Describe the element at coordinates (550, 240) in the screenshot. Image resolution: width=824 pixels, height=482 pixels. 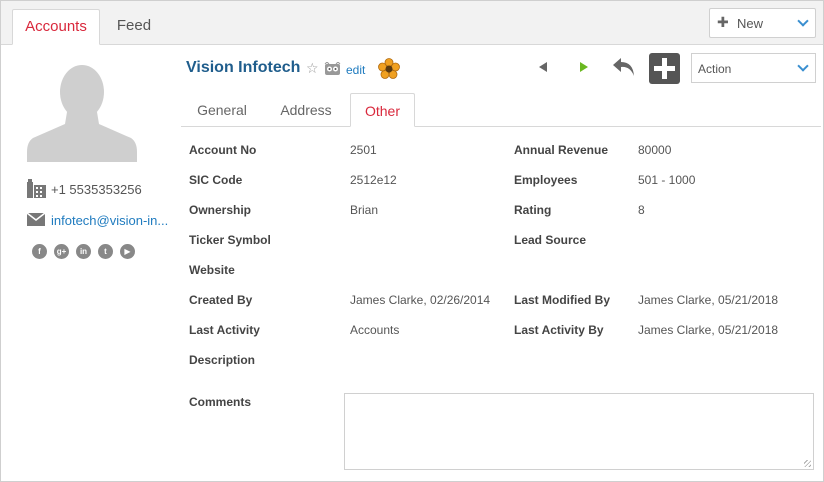
I see `field-label-lead-source: Lead Source` at that location.